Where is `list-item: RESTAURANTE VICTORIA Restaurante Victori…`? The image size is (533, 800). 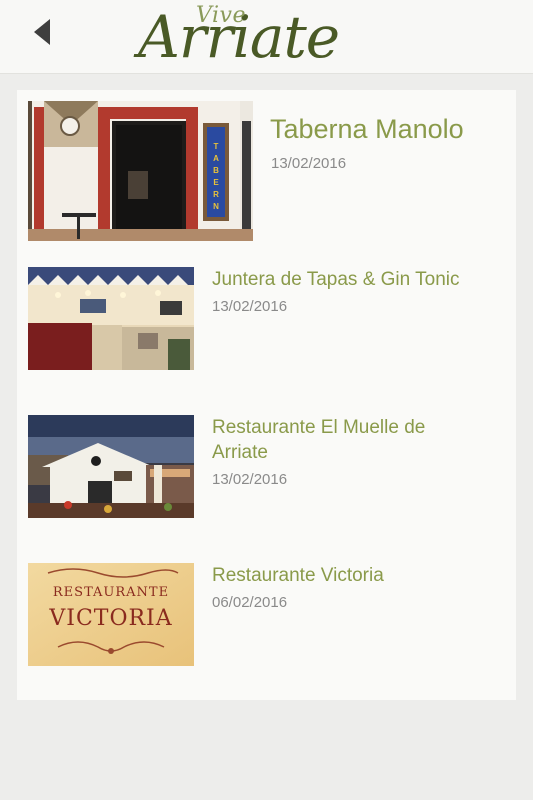 list-item: RESTAURANTE VICTORIA Restaurante Victori… is located at coordinates (266, 614).